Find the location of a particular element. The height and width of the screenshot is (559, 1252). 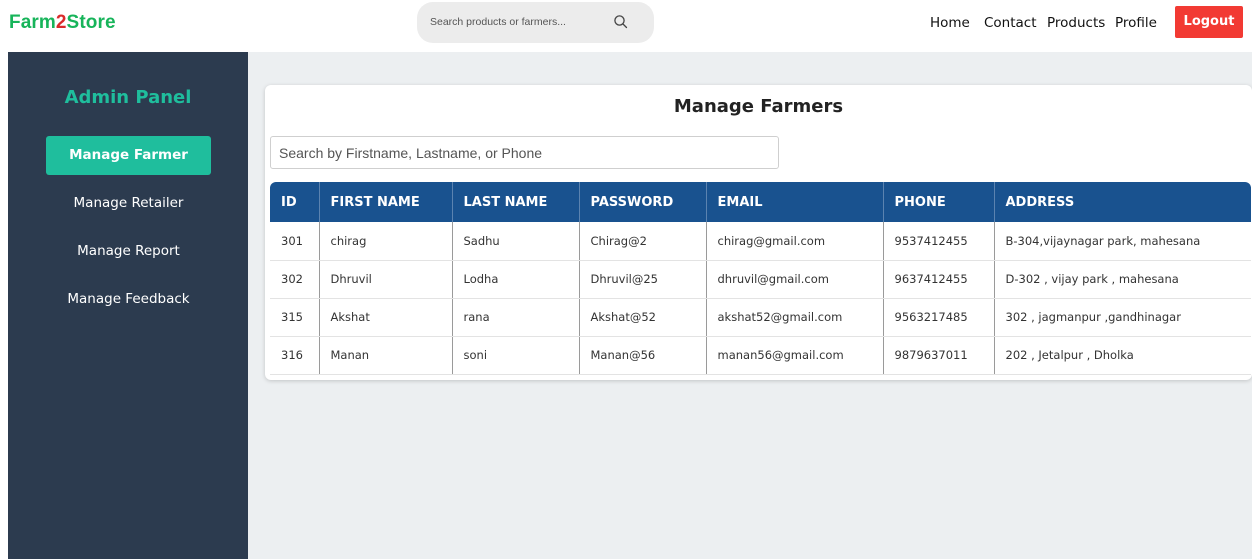

nav-products-link: Products is located at coordinates (1076, 23).